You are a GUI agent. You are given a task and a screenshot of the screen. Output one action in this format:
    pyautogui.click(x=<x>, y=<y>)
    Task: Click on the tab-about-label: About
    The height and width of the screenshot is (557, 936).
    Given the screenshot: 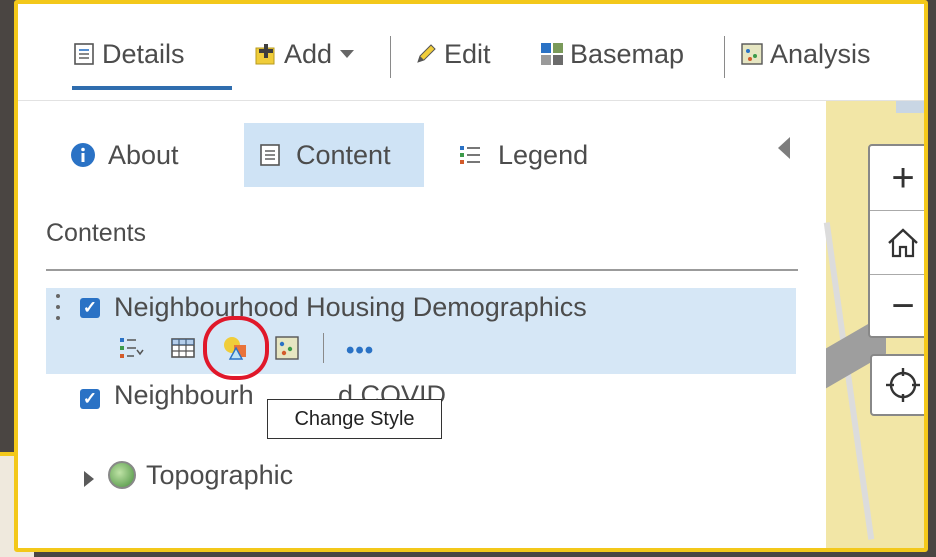 What is the action you would take?
    pyautogui.click(x=143, y=154)
    